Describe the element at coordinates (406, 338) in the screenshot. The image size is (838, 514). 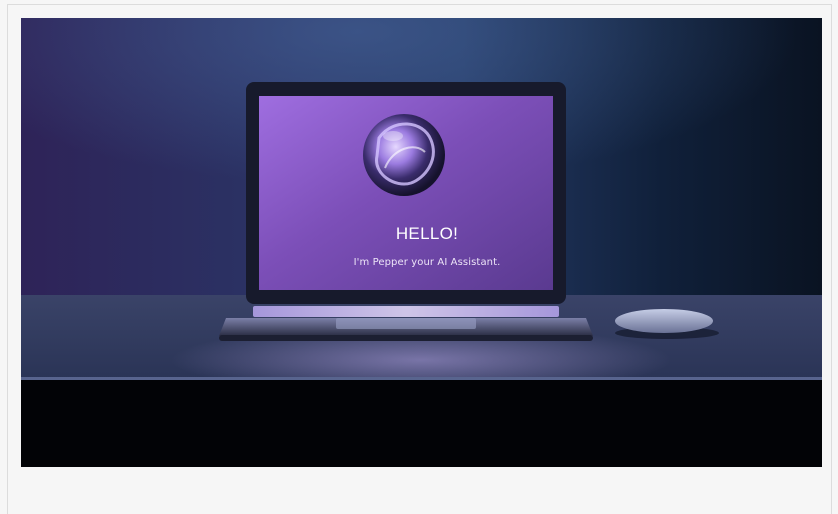
I see `laptop-base-front` at that location.